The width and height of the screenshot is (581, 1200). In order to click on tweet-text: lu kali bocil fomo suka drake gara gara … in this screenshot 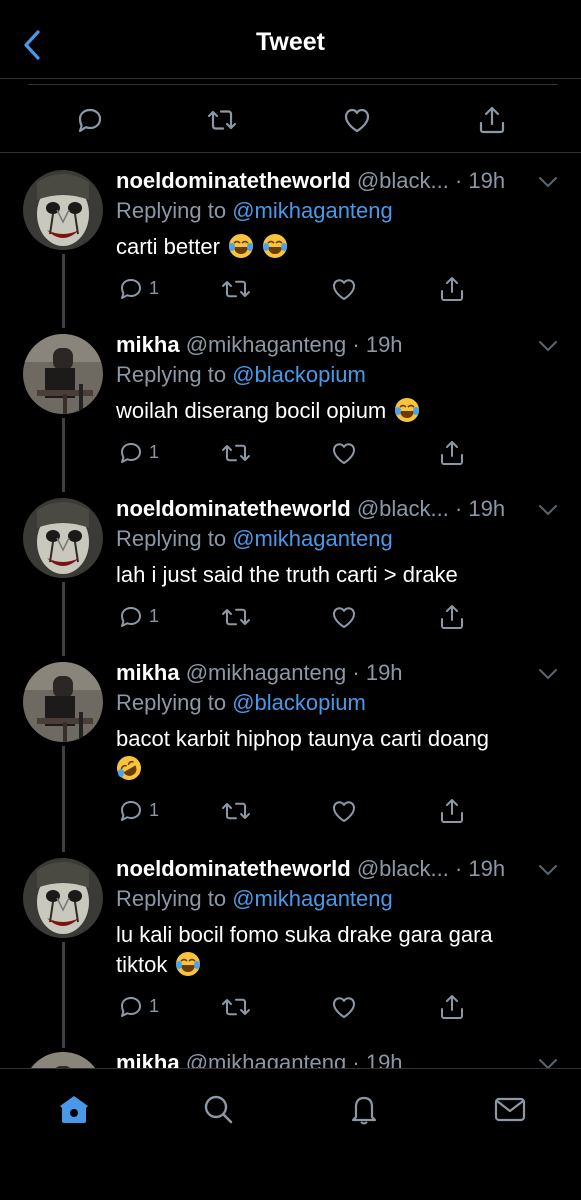, I will do `click(316, 950)`.